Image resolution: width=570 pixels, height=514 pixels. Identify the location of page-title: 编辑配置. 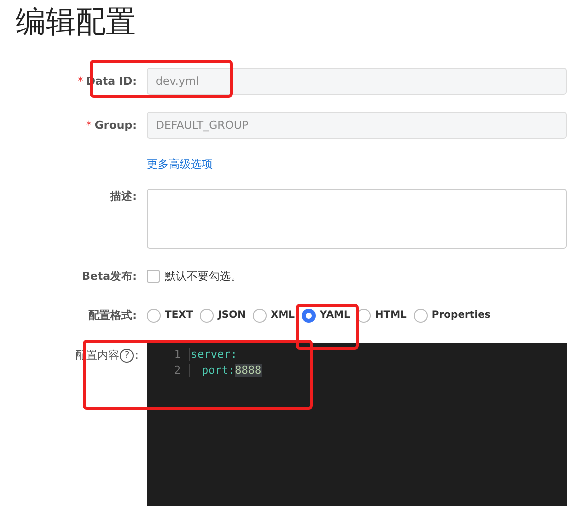
(76, 23).